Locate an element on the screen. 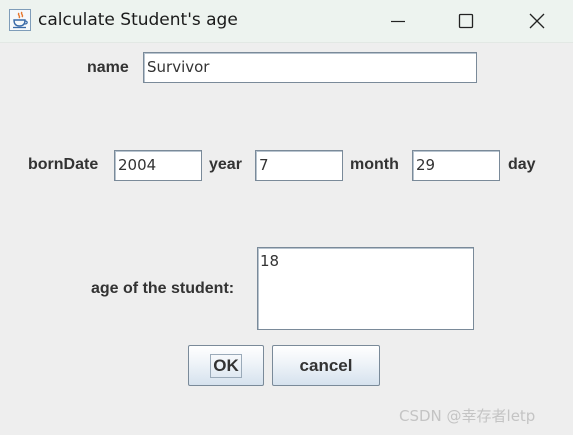 This screenshot has width=573, height=435. minimize-button is located at coordinates (398, 21).